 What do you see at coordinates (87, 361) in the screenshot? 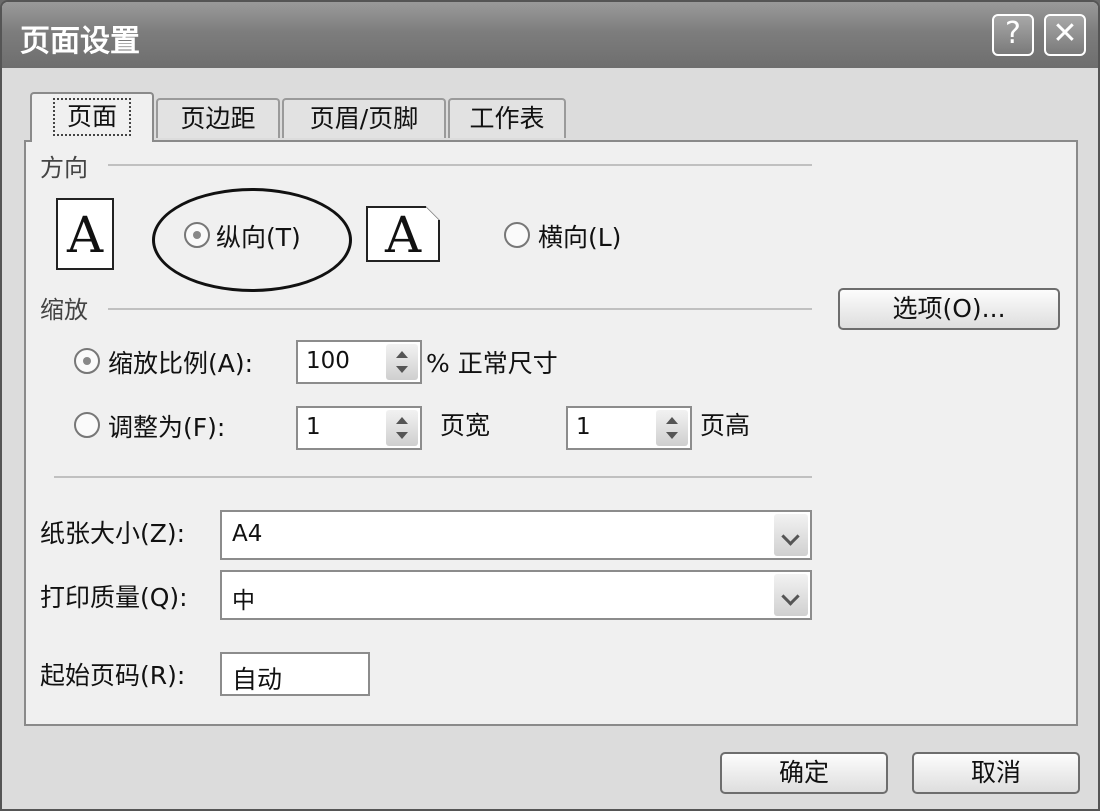
I see `adjust-to-radio` at bounding box center [87, 361].